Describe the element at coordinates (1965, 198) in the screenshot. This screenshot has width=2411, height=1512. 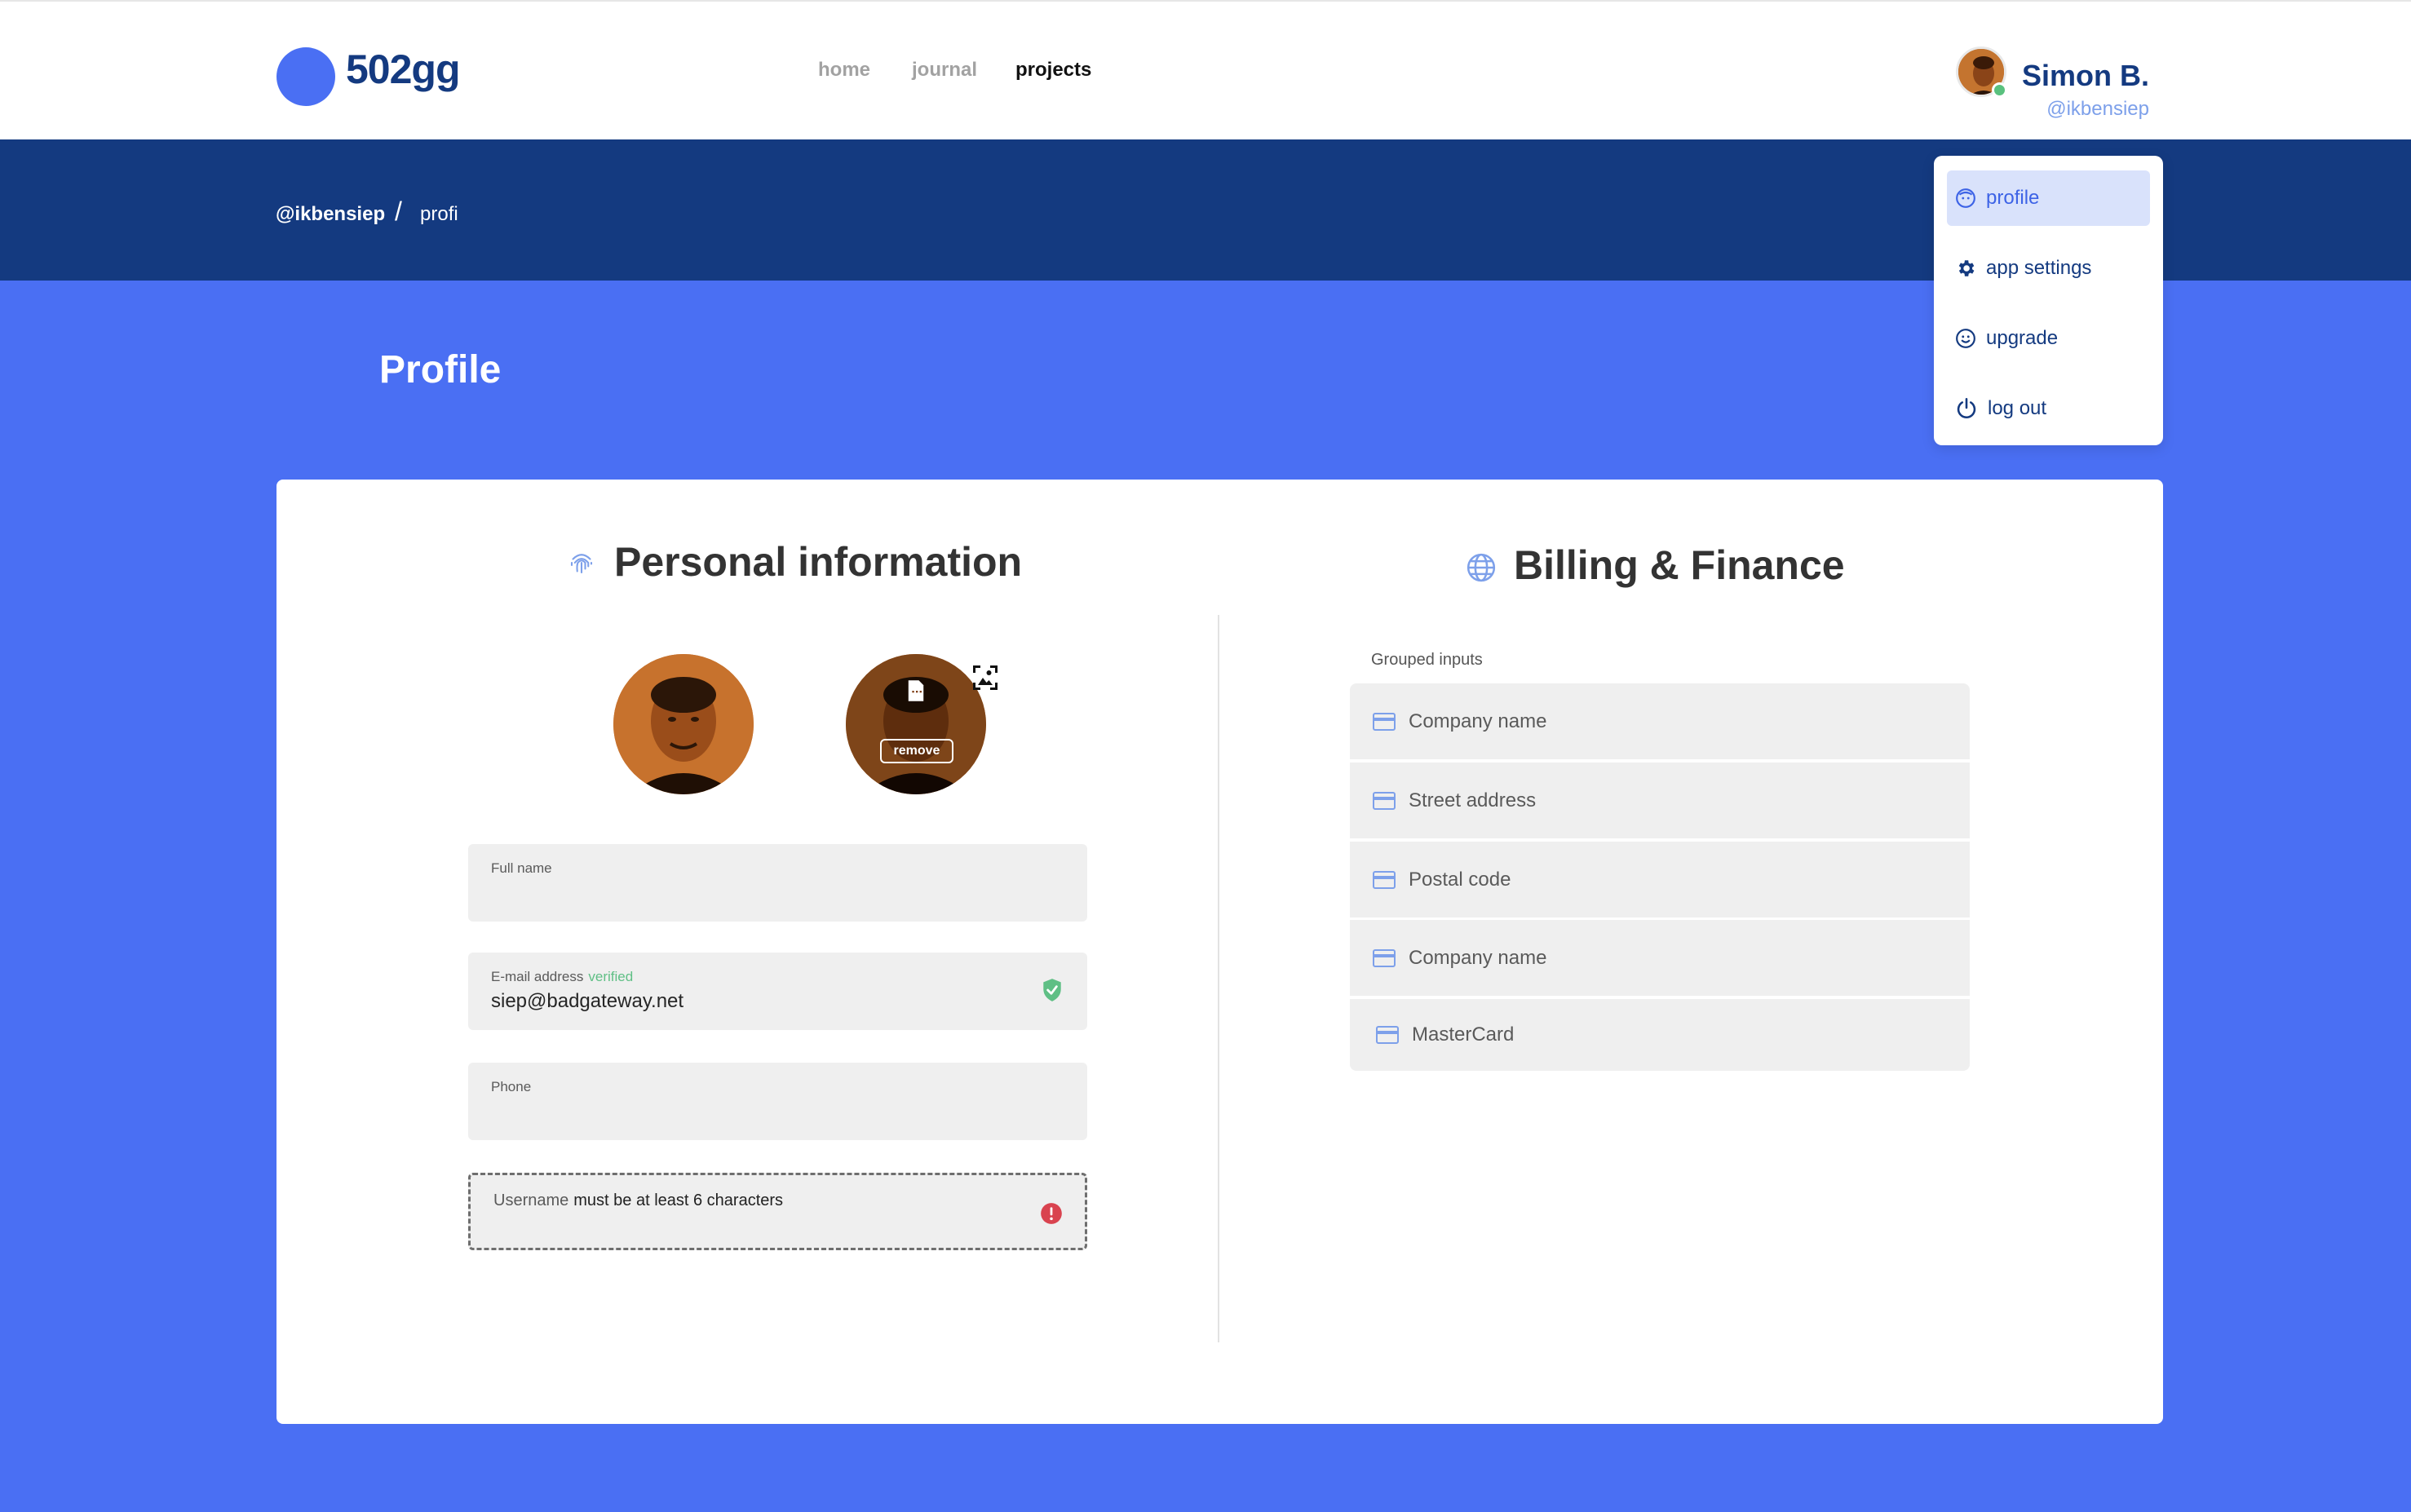
I see `face-icon` at that location.